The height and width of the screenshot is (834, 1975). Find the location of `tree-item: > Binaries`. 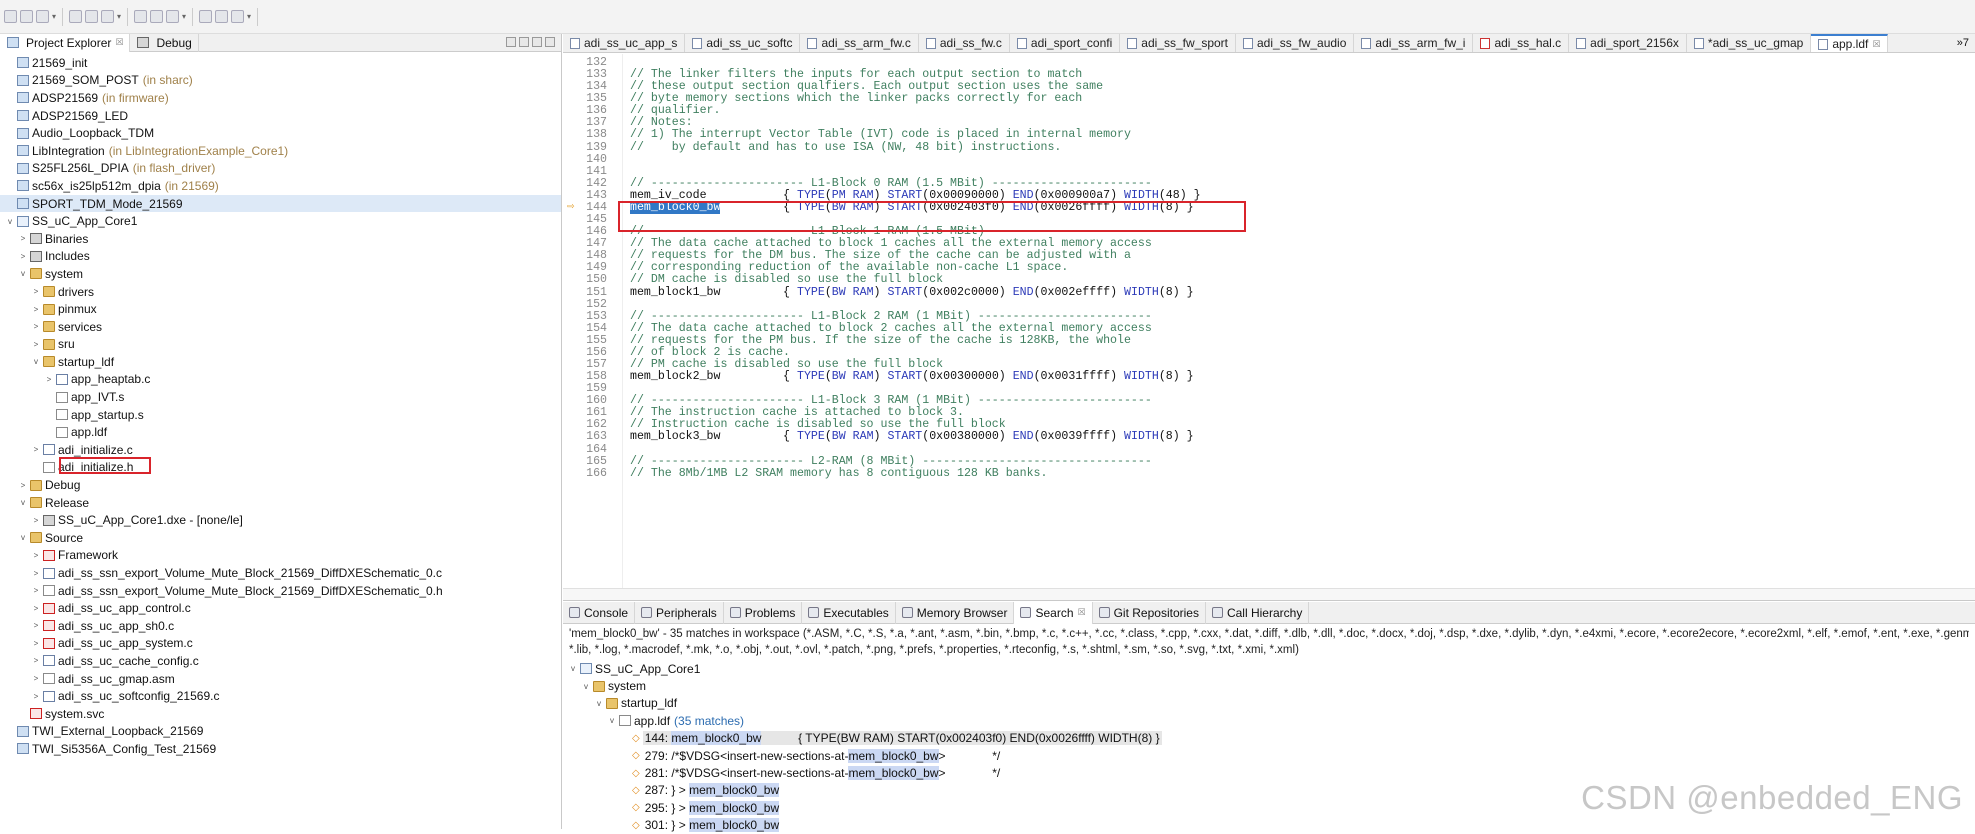

tree-item: > Binaries is located at coordinates (280, 239).